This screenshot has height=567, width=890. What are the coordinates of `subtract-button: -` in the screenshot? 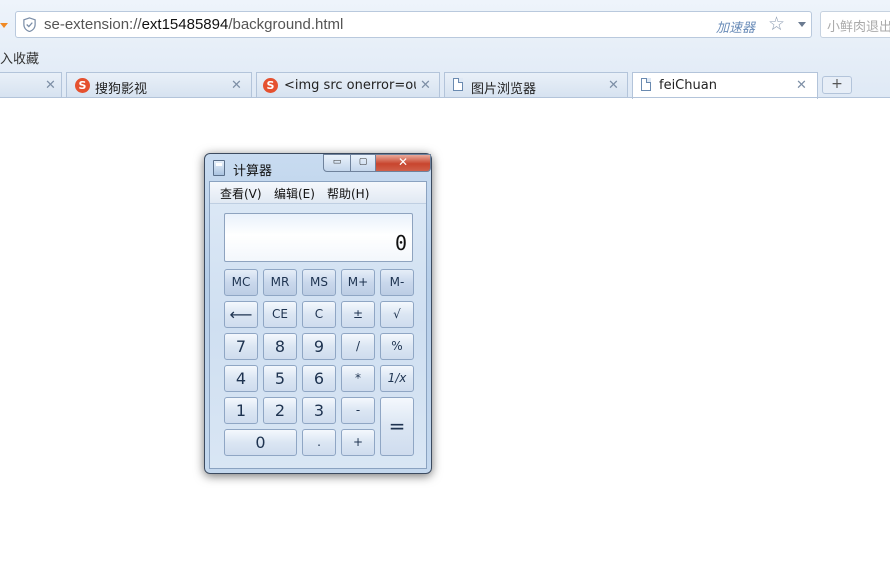 It's located at (358, 410).